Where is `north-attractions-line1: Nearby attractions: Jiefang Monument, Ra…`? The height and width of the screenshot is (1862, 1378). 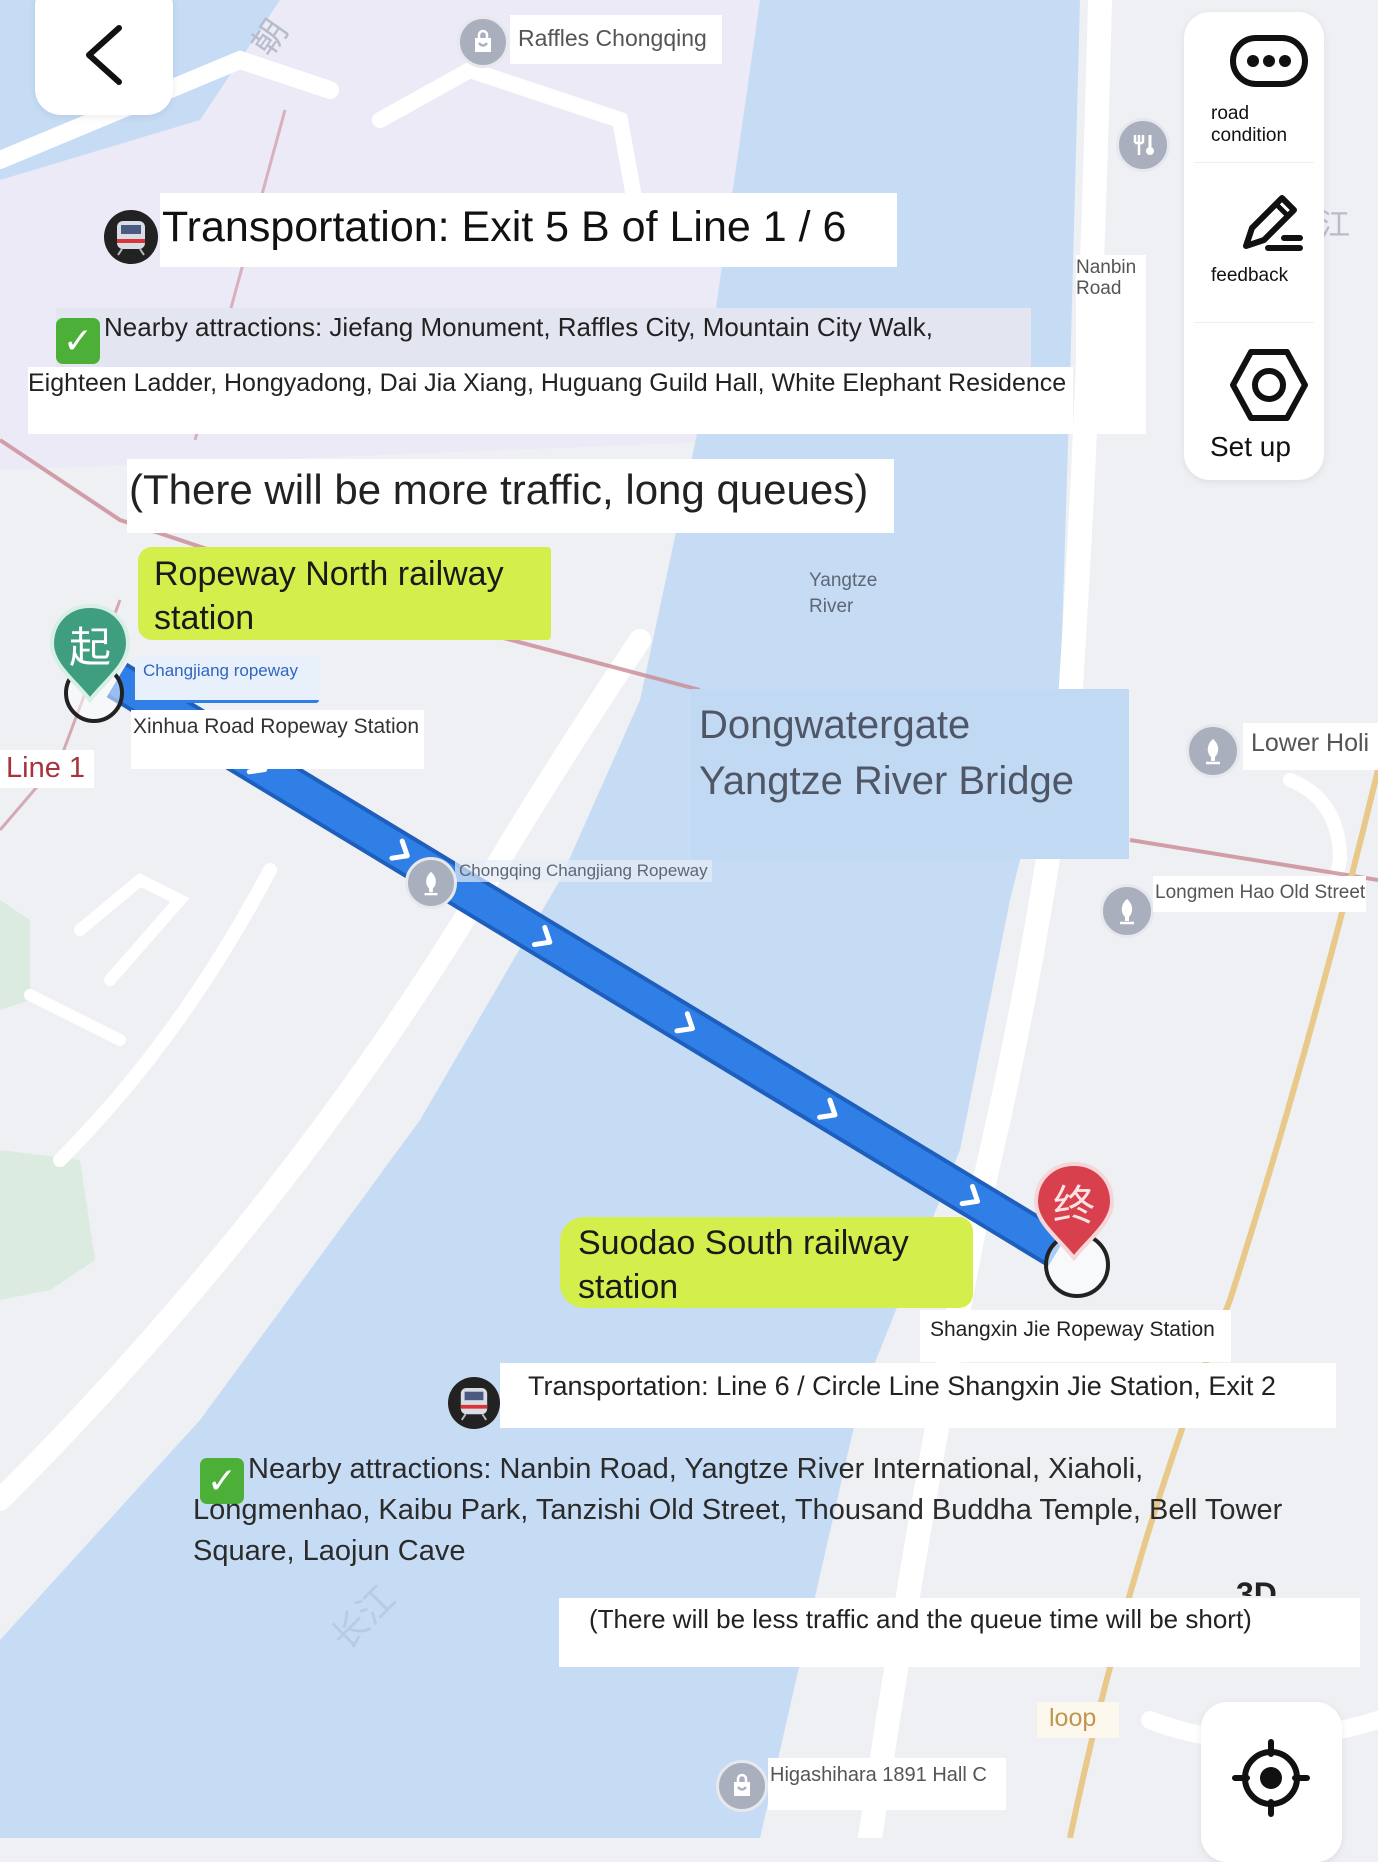
north-attractions-line1: Nearby attractions: Jiefang Monument, Ra… is located at coordinates (518, 327).